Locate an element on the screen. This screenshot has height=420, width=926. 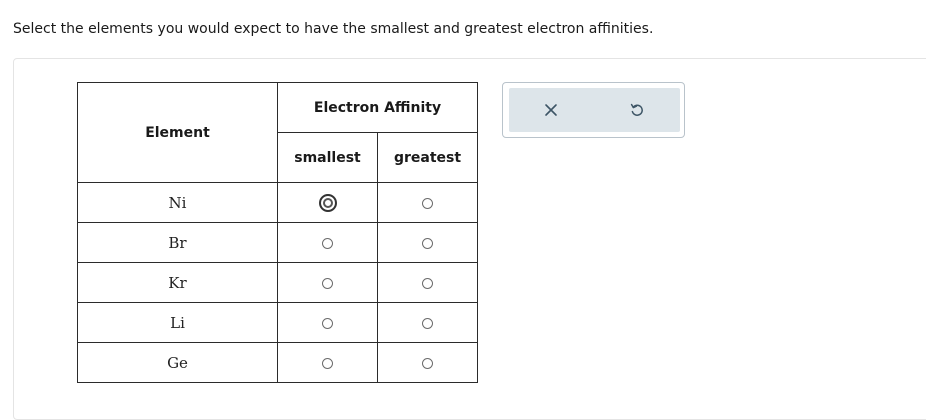
undo-icon is located at coordinates (636, 109).